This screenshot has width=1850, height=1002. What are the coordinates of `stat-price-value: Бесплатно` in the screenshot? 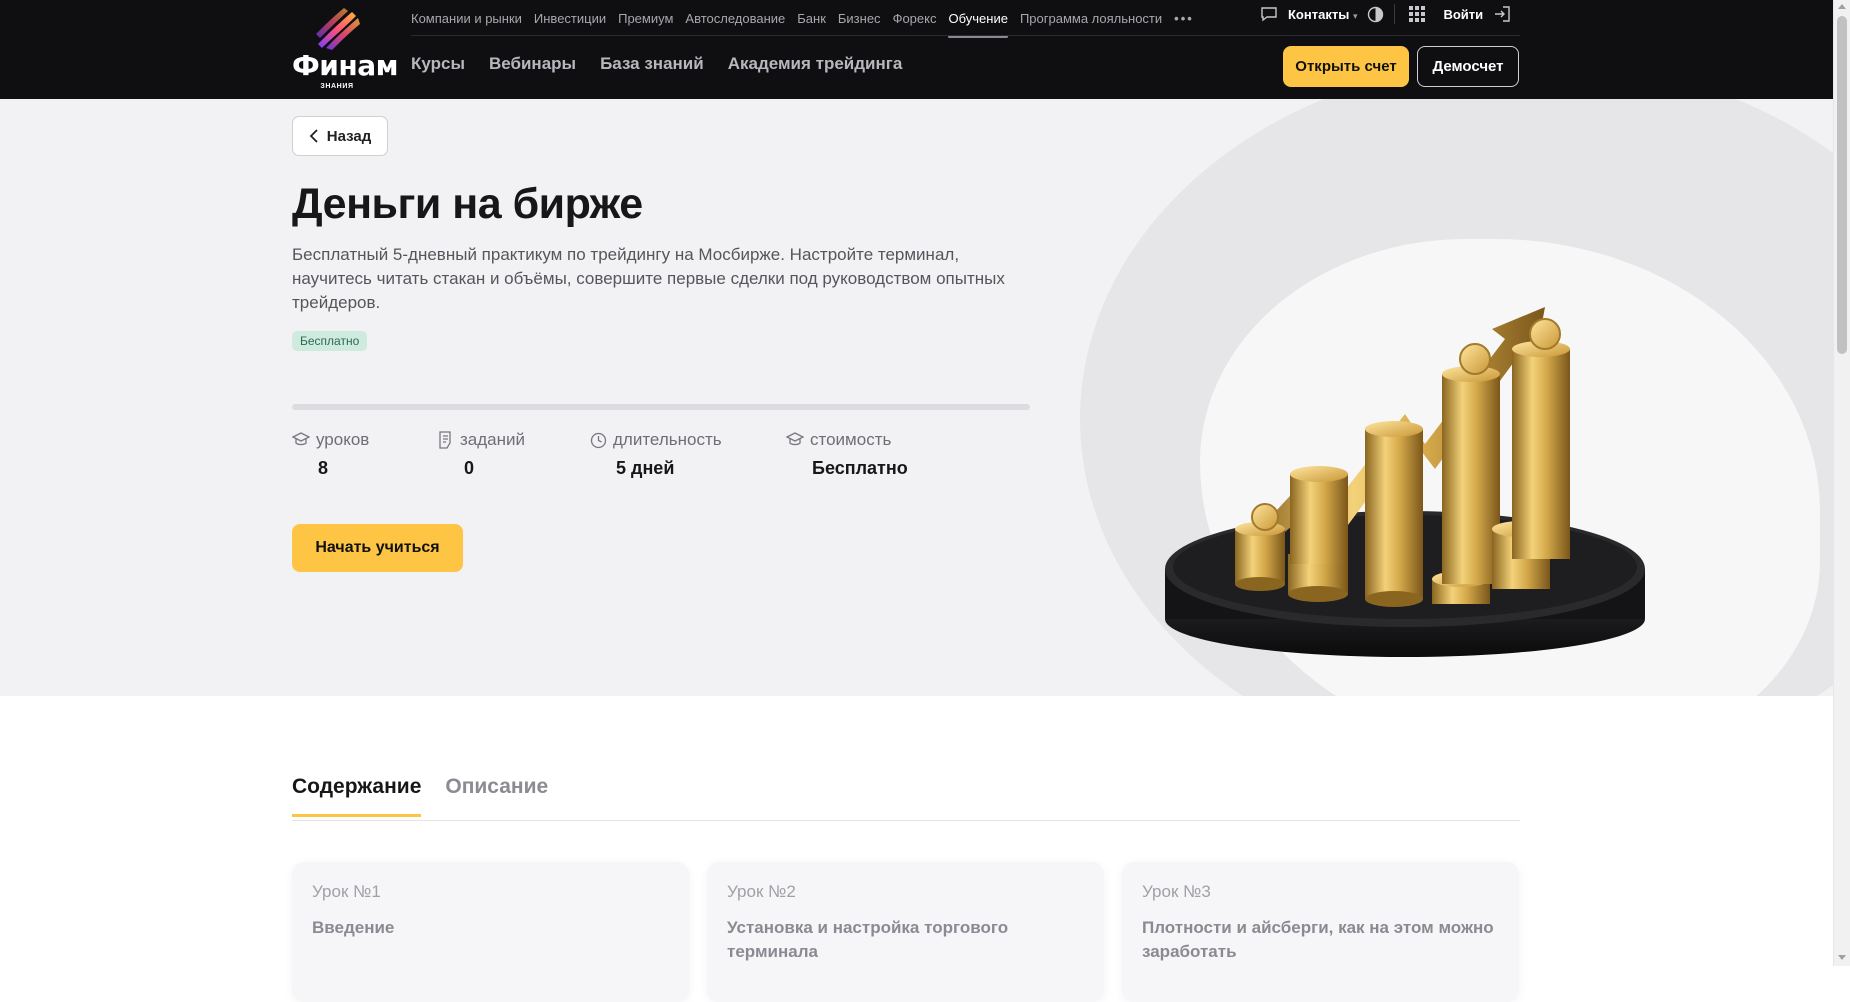 It's located at (860, 468).